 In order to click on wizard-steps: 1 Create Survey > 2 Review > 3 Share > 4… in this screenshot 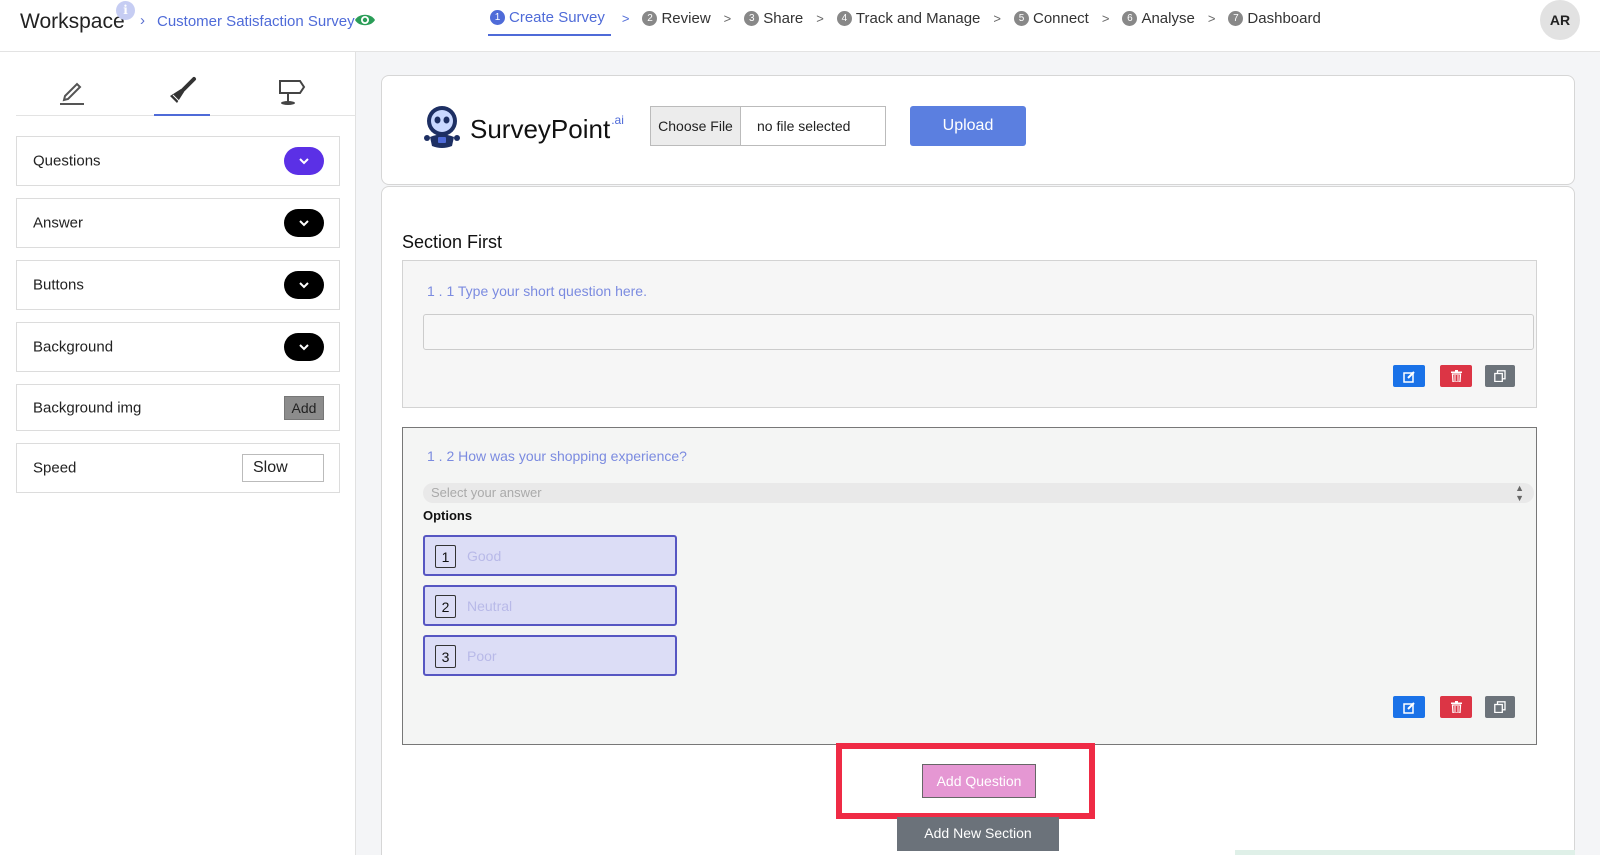, I will do `click(905, 18)`.